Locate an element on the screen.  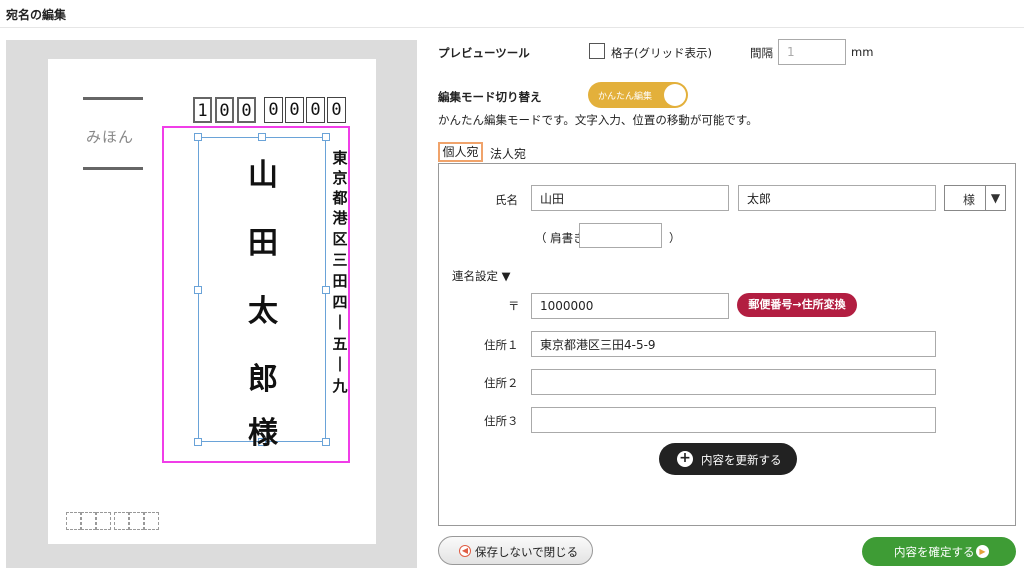
title-input is located at coordinates (620, 235).